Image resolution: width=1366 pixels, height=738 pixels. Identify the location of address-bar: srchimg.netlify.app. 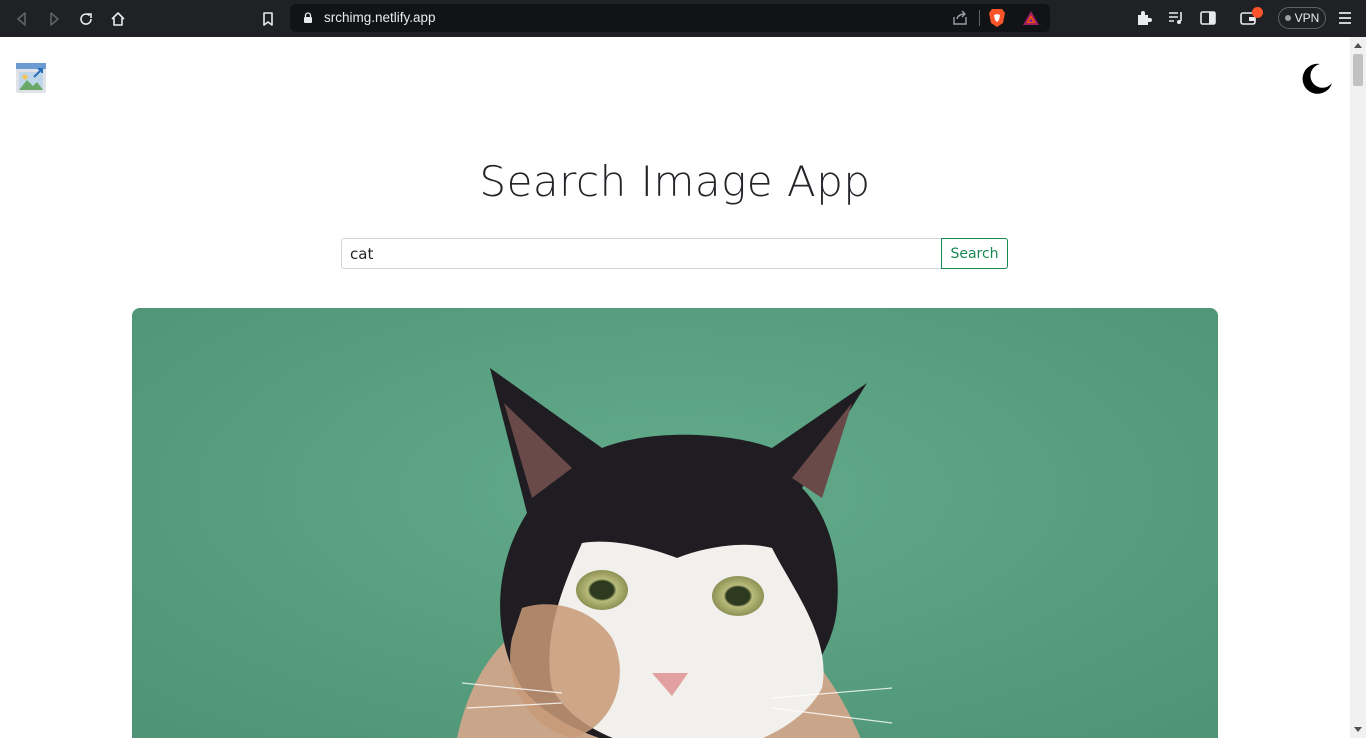
(670, 18).